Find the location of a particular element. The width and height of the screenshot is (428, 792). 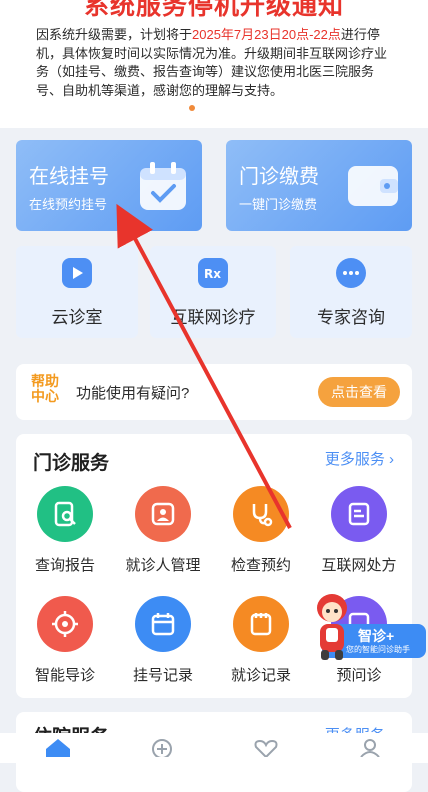

service-internet-prescription: 互联网处方 is located at coordinates (359, 530).